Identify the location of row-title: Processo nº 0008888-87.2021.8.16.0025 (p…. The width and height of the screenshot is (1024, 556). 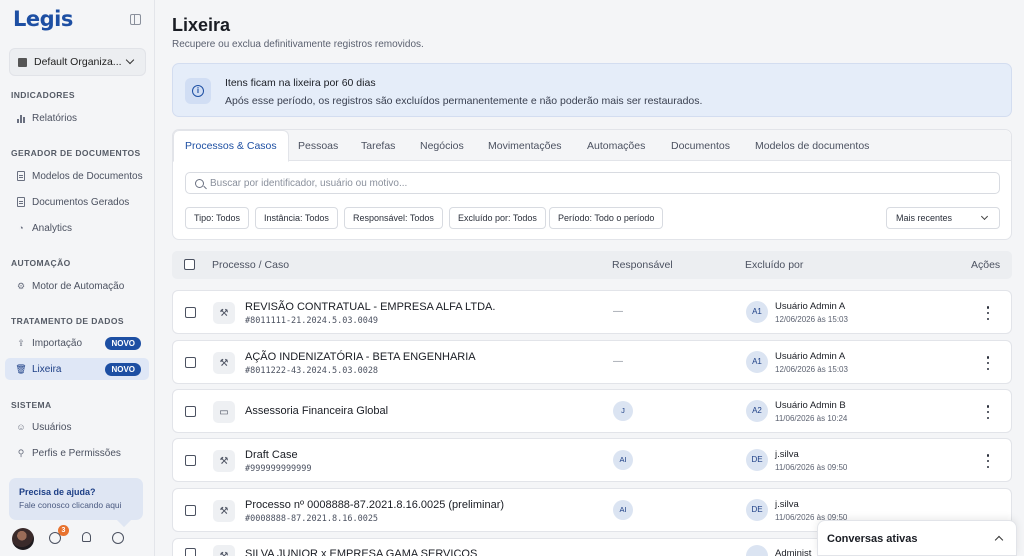
(375, 505).